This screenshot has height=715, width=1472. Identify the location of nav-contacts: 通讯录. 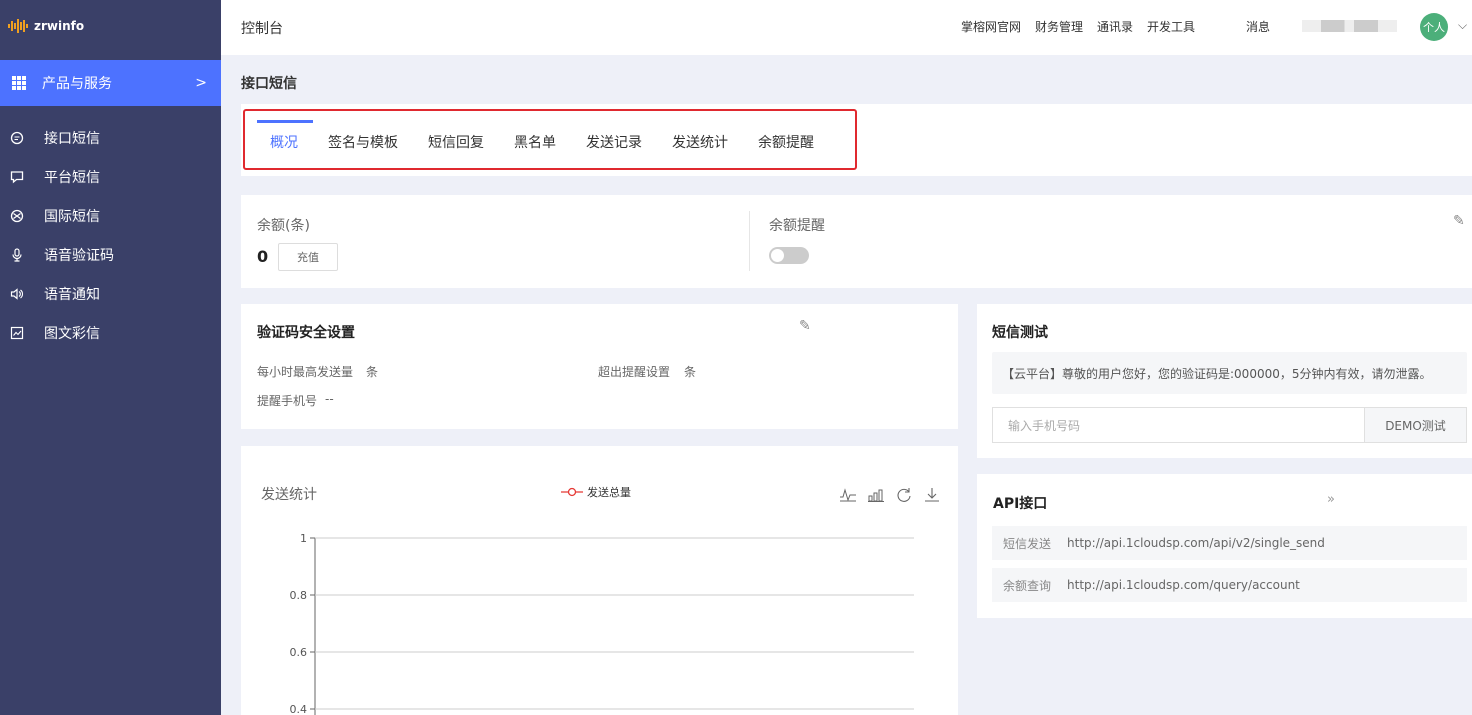
(1115, 26).